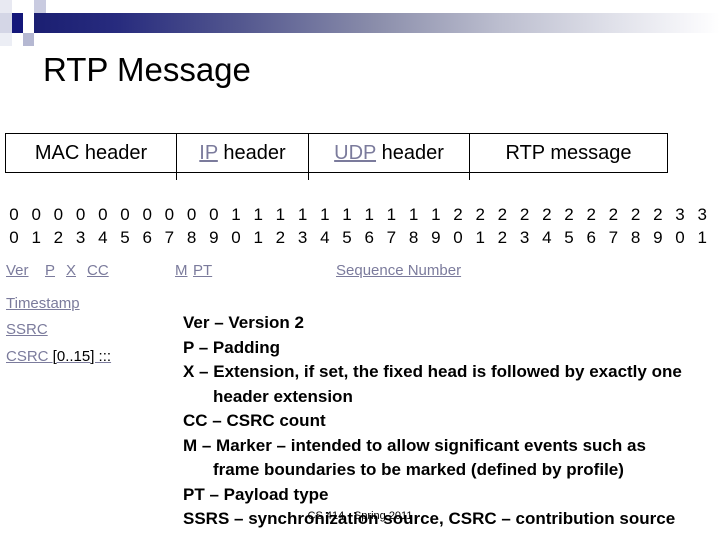 This screenshot has height=540, width=720. I want to click on field-label-m: M, so click(181, 270).